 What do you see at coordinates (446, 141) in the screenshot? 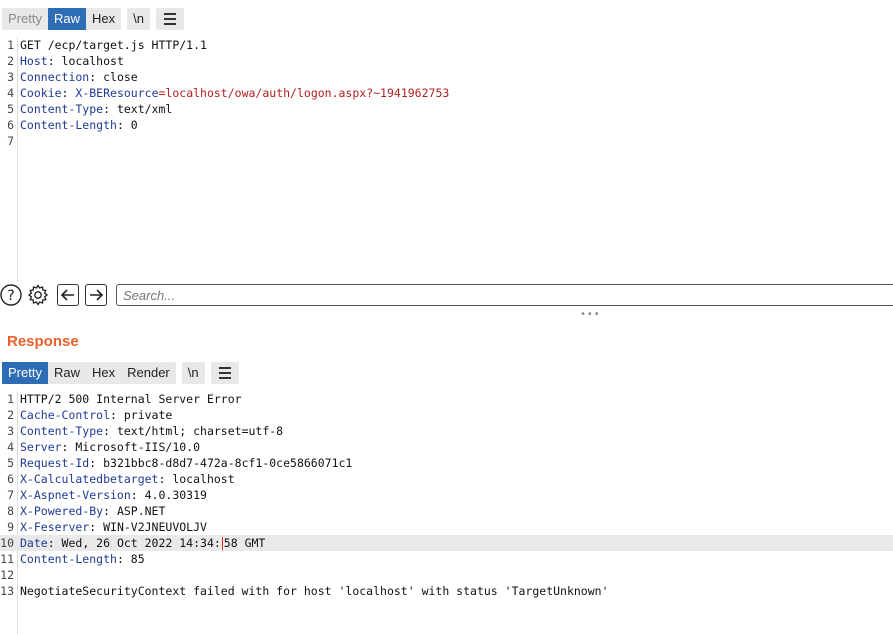
I see `request-line: 7` at bounding box center [446, 141].